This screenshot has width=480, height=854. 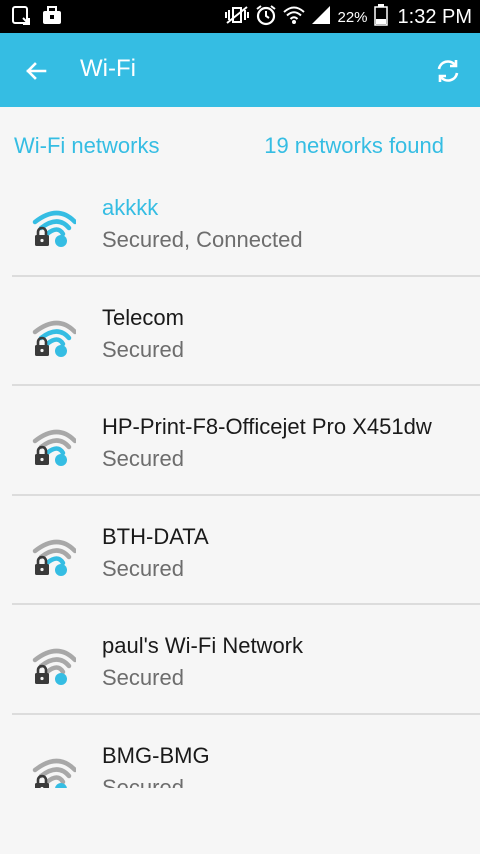 I want to click on vibrate-mute-icon, so click(x=237, y=17).